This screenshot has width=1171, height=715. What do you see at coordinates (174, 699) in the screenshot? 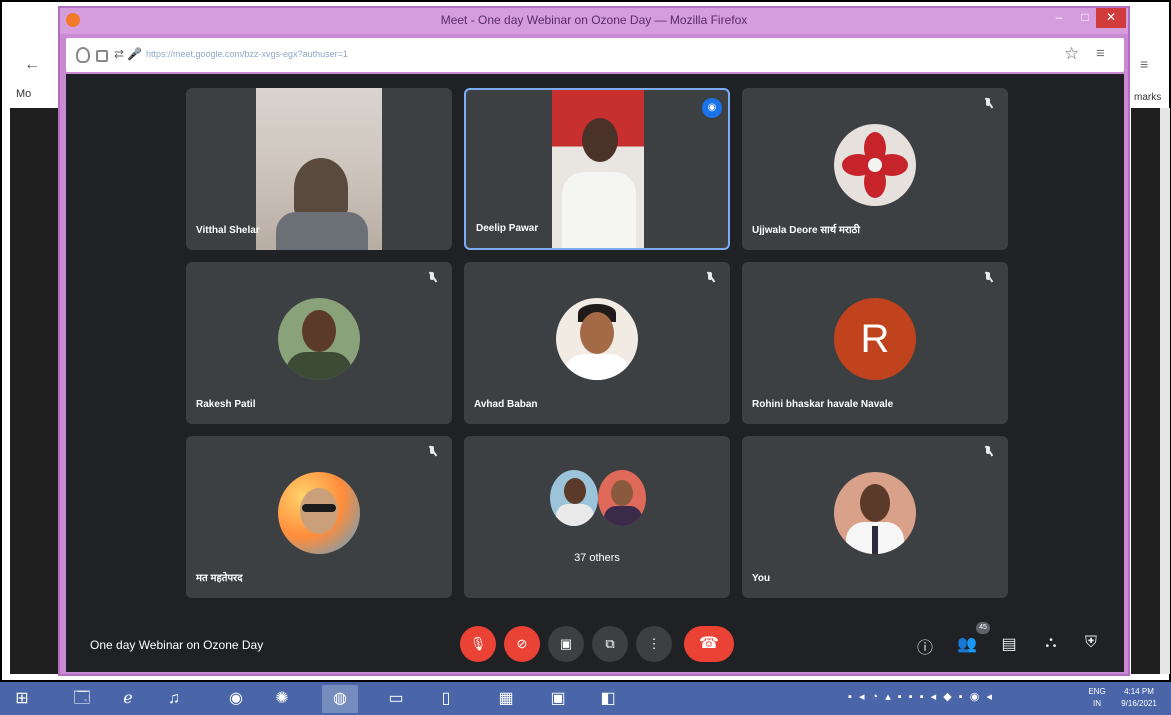
I see `media-player-icon: ♫` at bounding box center [174, 699].